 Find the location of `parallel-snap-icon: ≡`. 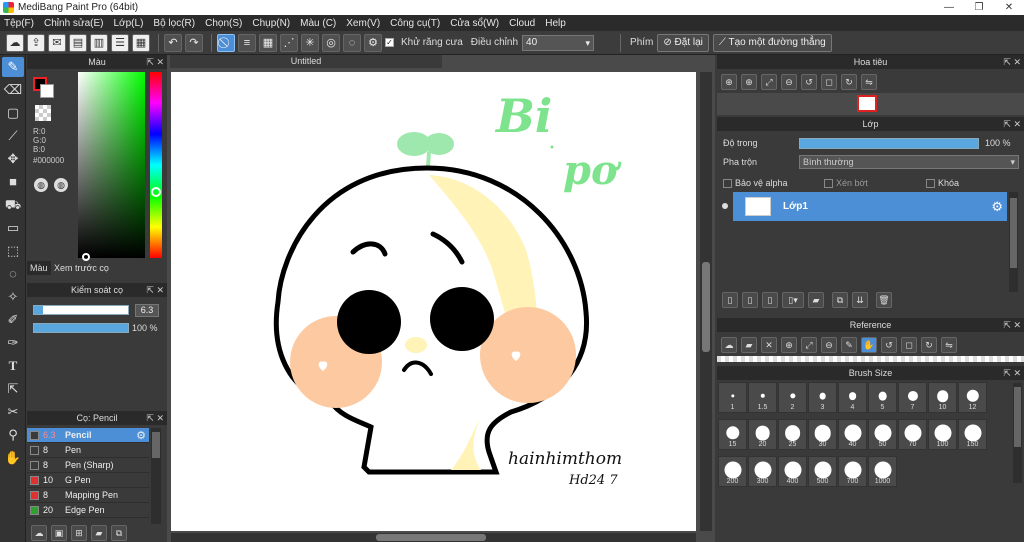

parallel-snap-icon: ≡ is located at coordinates (247, 42).